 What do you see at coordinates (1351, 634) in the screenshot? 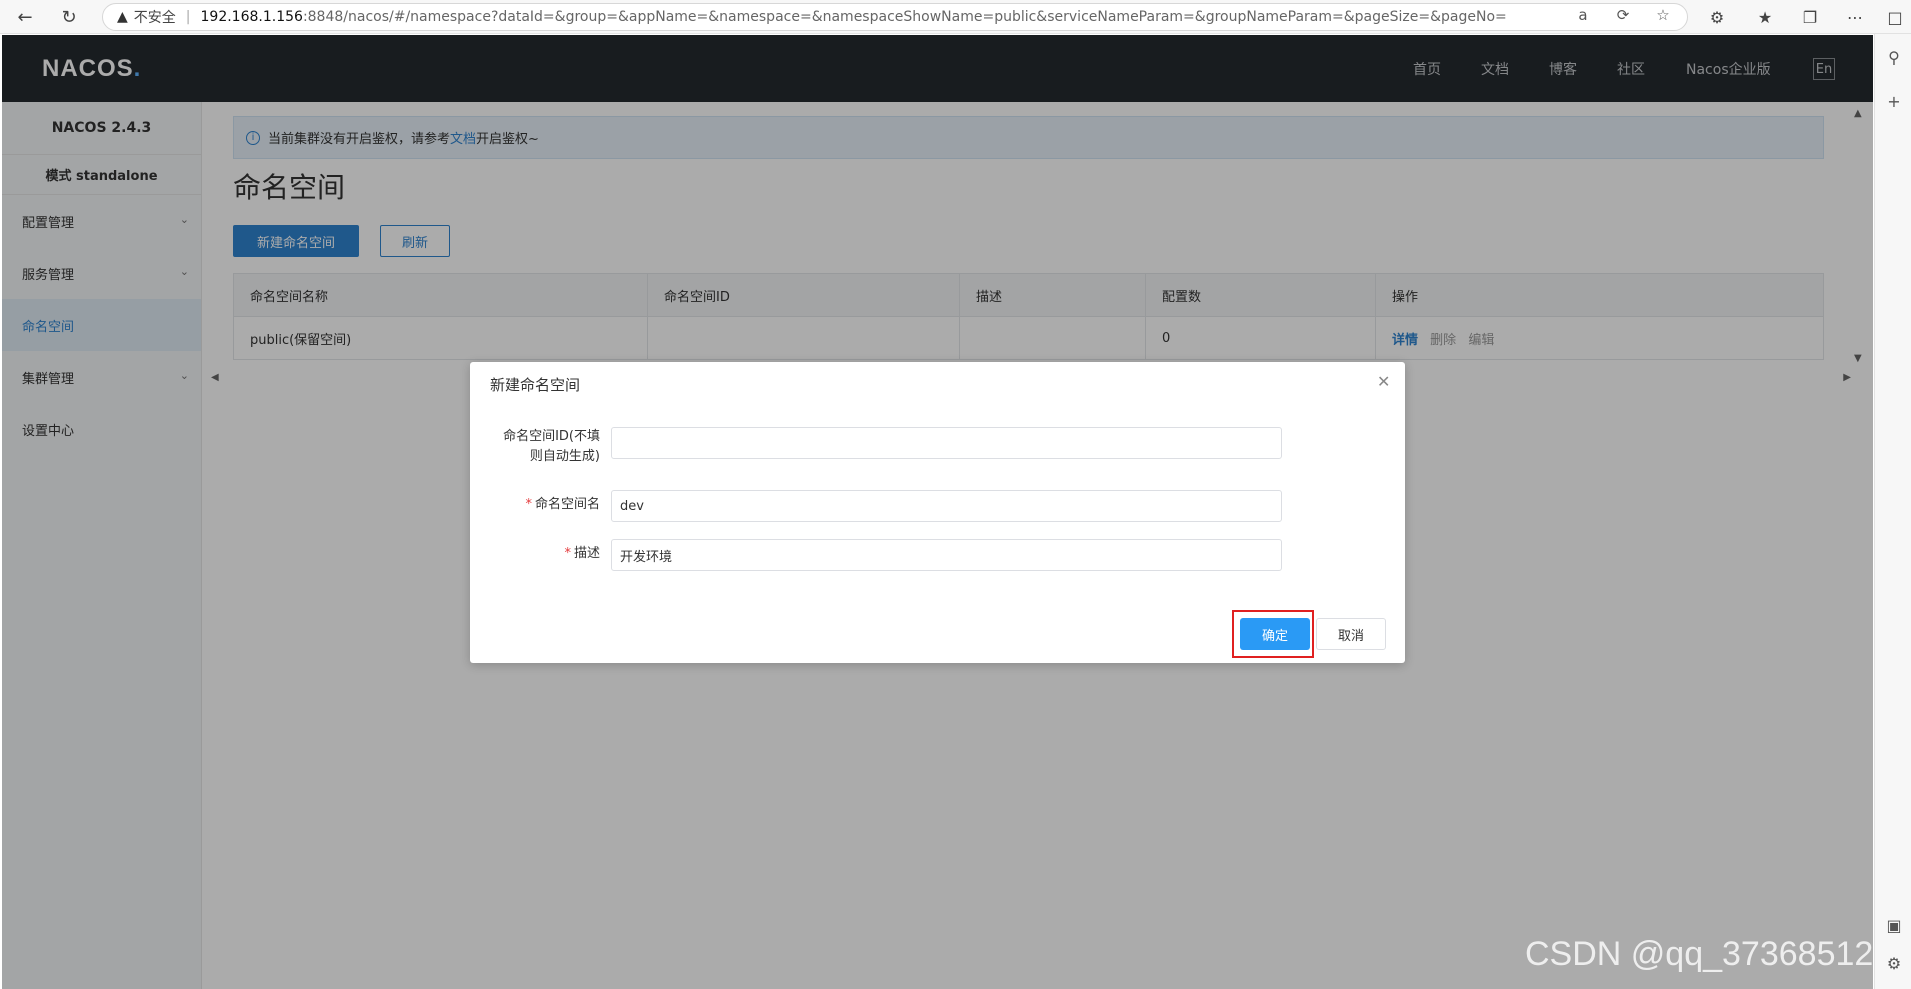
I see `cancel-button: 取消` at bounding box center [1351, 634].